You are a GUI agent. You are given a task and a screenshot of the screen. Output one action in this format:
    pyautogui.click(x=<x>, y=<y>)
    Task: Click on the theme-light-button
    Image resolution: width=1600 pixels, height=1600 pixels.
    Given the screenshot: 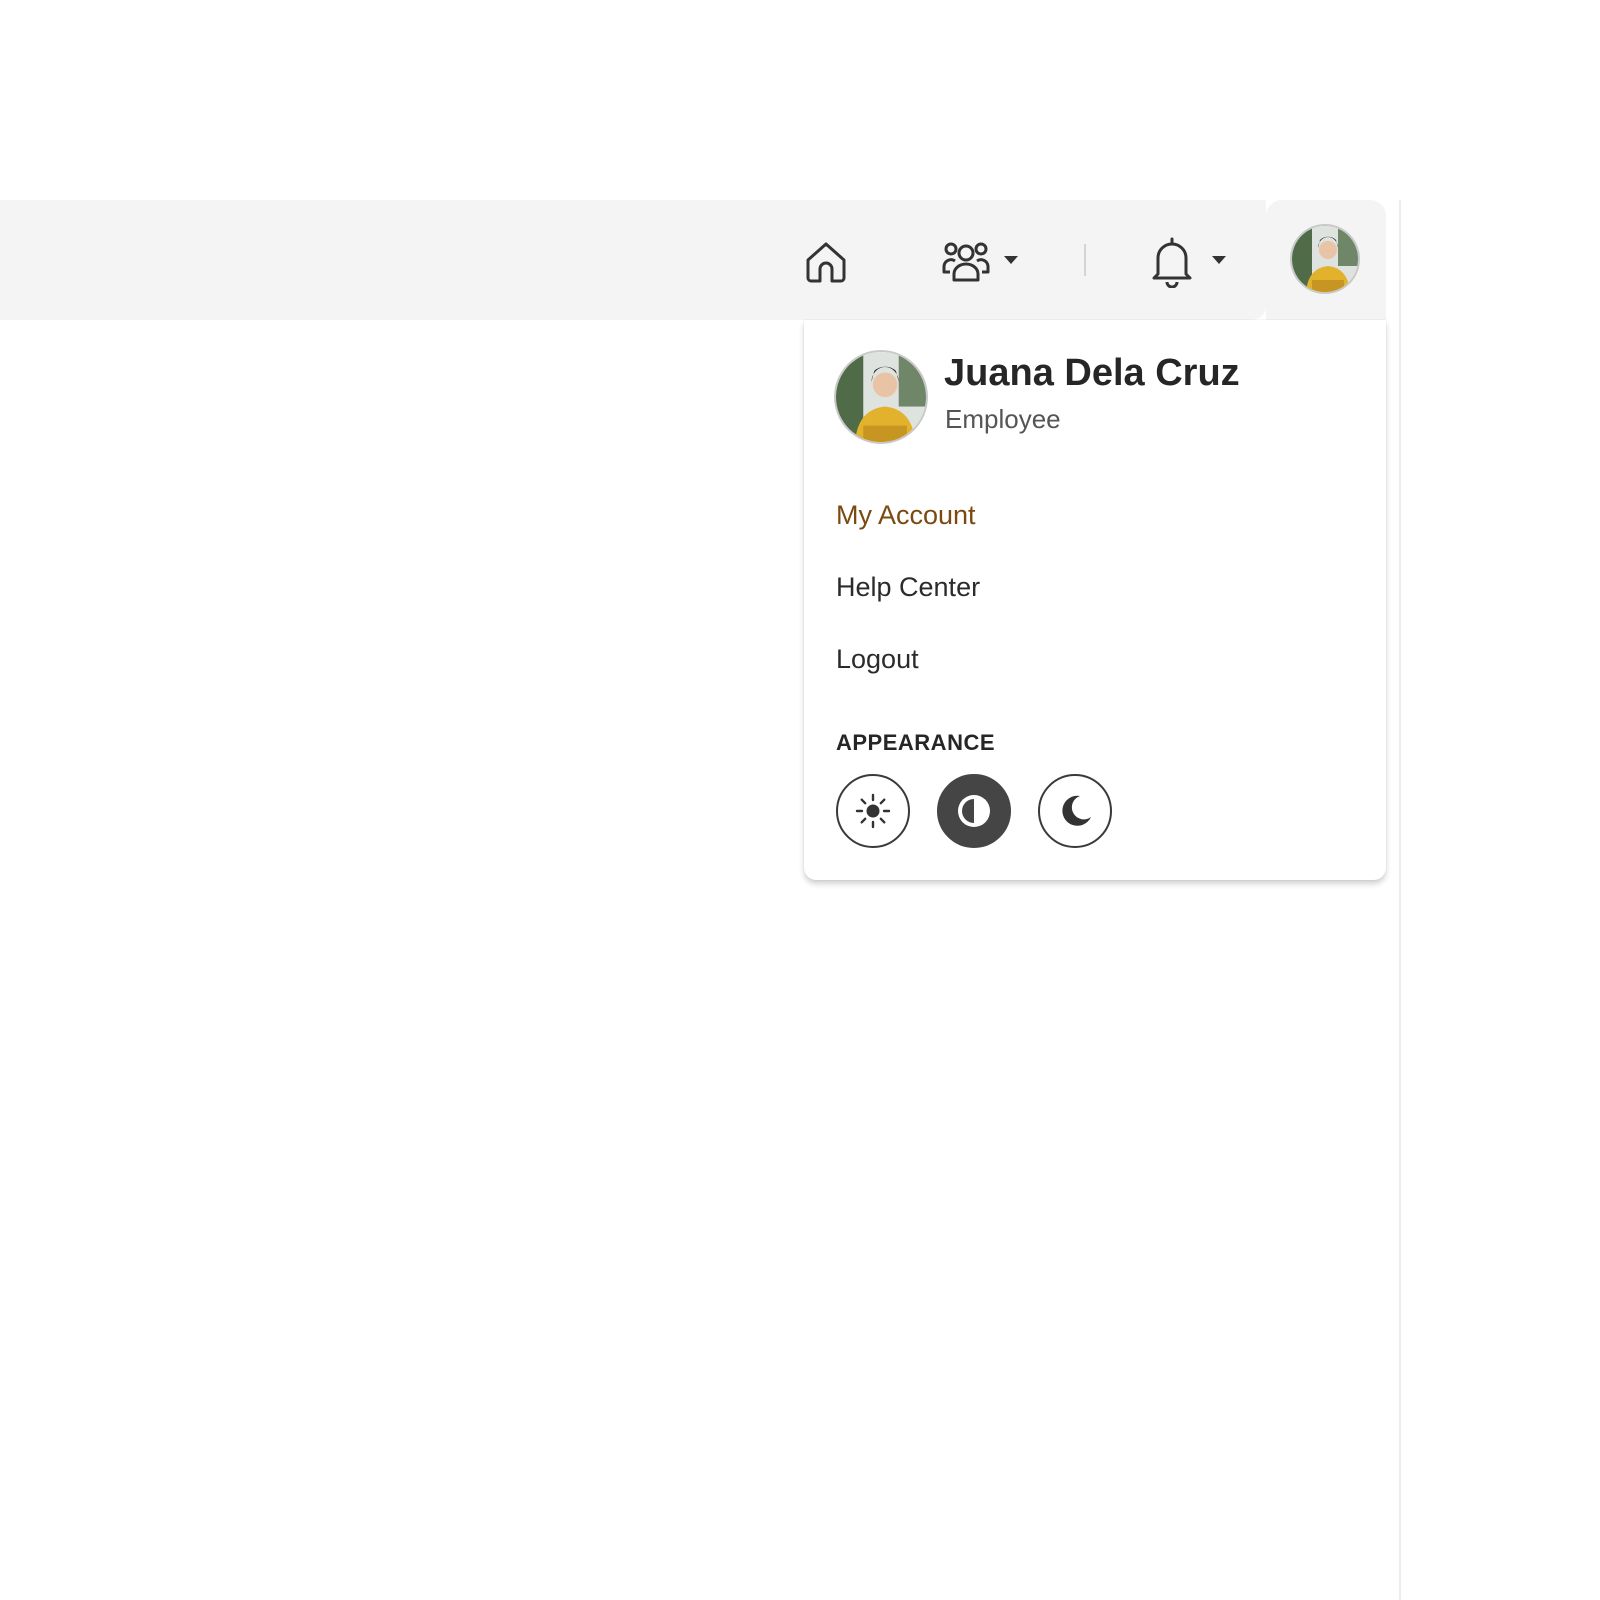 What is the action you would take?
    pyautogui.click(x=873, y=811)
    